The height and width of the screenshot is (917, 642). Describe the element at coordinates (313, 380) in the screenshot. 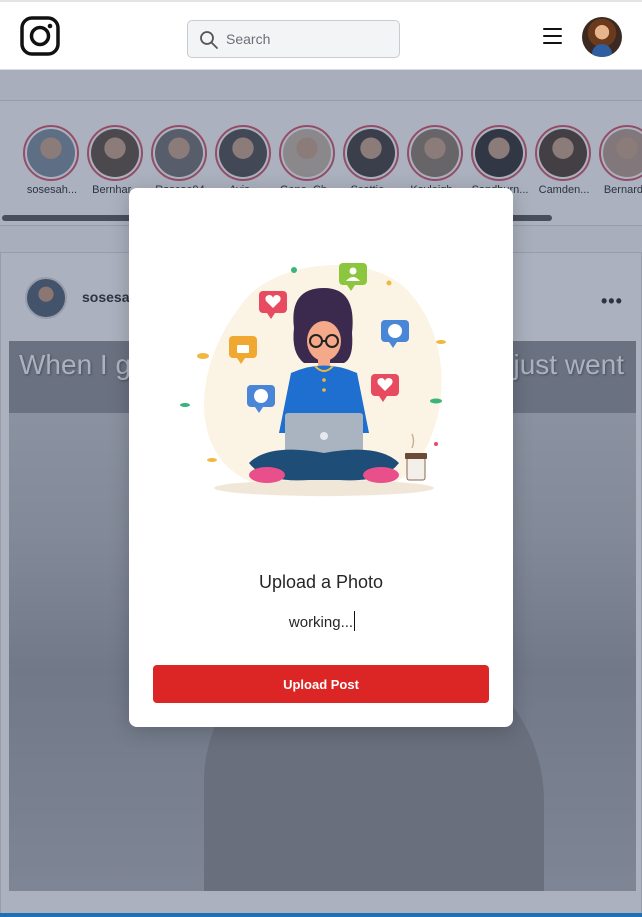

I see `woman-with-laptop-illustration` at that location.